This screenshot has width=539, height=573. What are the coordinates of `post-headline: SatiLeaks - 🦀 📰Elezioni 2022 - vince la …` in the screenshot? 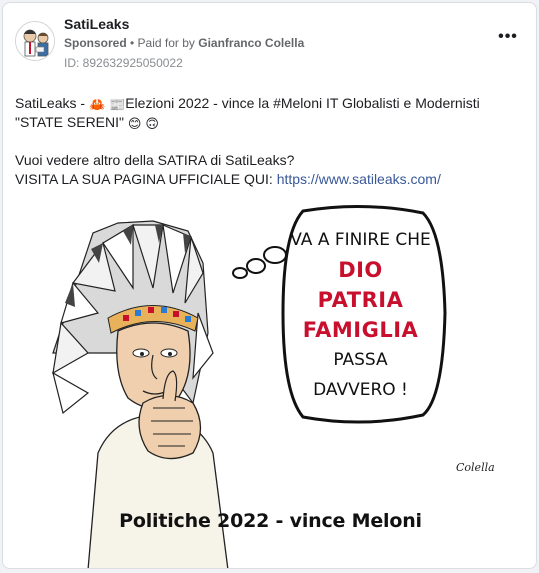 It's located at (270, 113).